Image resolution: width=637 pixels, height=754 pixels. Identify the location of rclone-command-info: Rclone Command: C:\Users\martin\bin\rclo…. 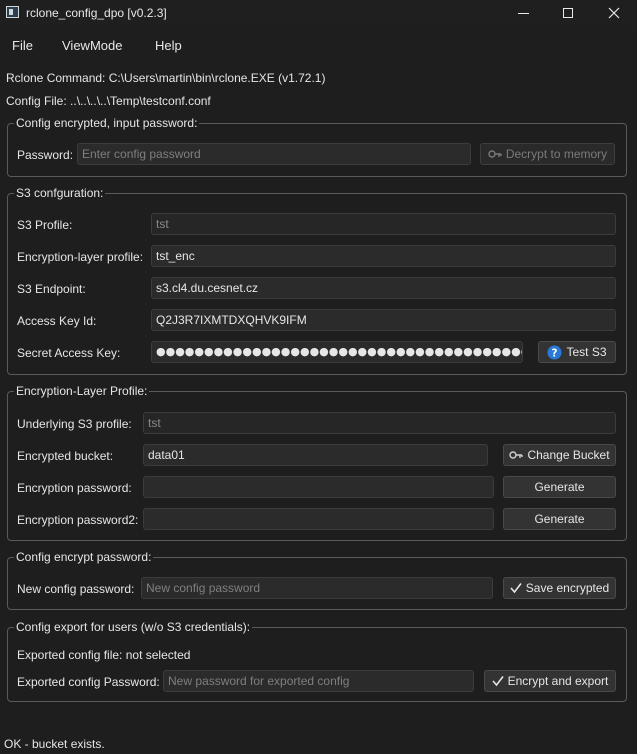
(166, 78).